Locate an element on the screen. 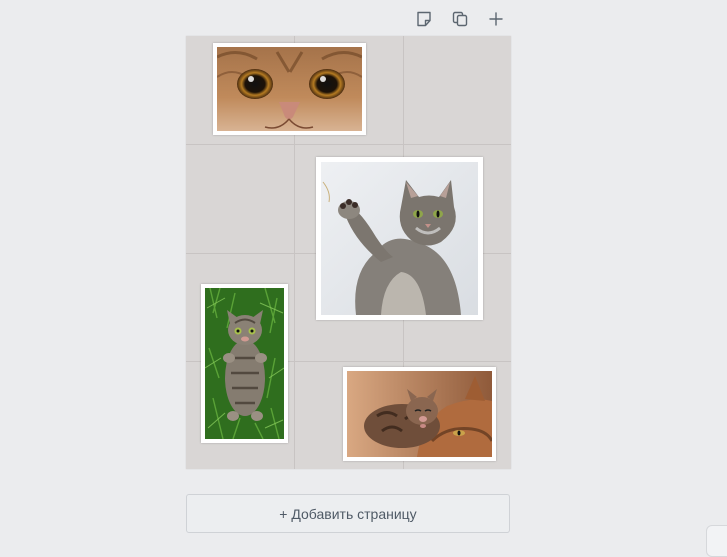 The width and height of the screenshot is (727, 557). plus-icon is located at coordinates (496, 19).